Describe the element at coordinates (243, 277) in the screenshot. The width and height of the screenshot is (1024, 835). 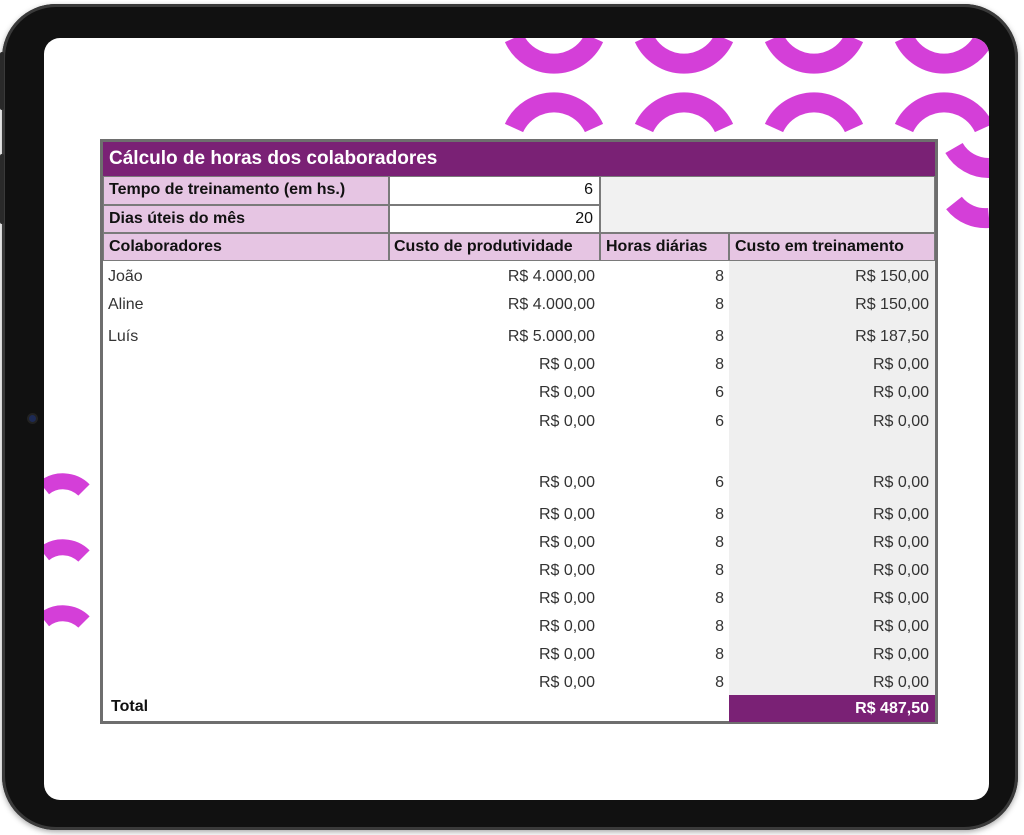
I see `cell-colaborador: João` at that location.